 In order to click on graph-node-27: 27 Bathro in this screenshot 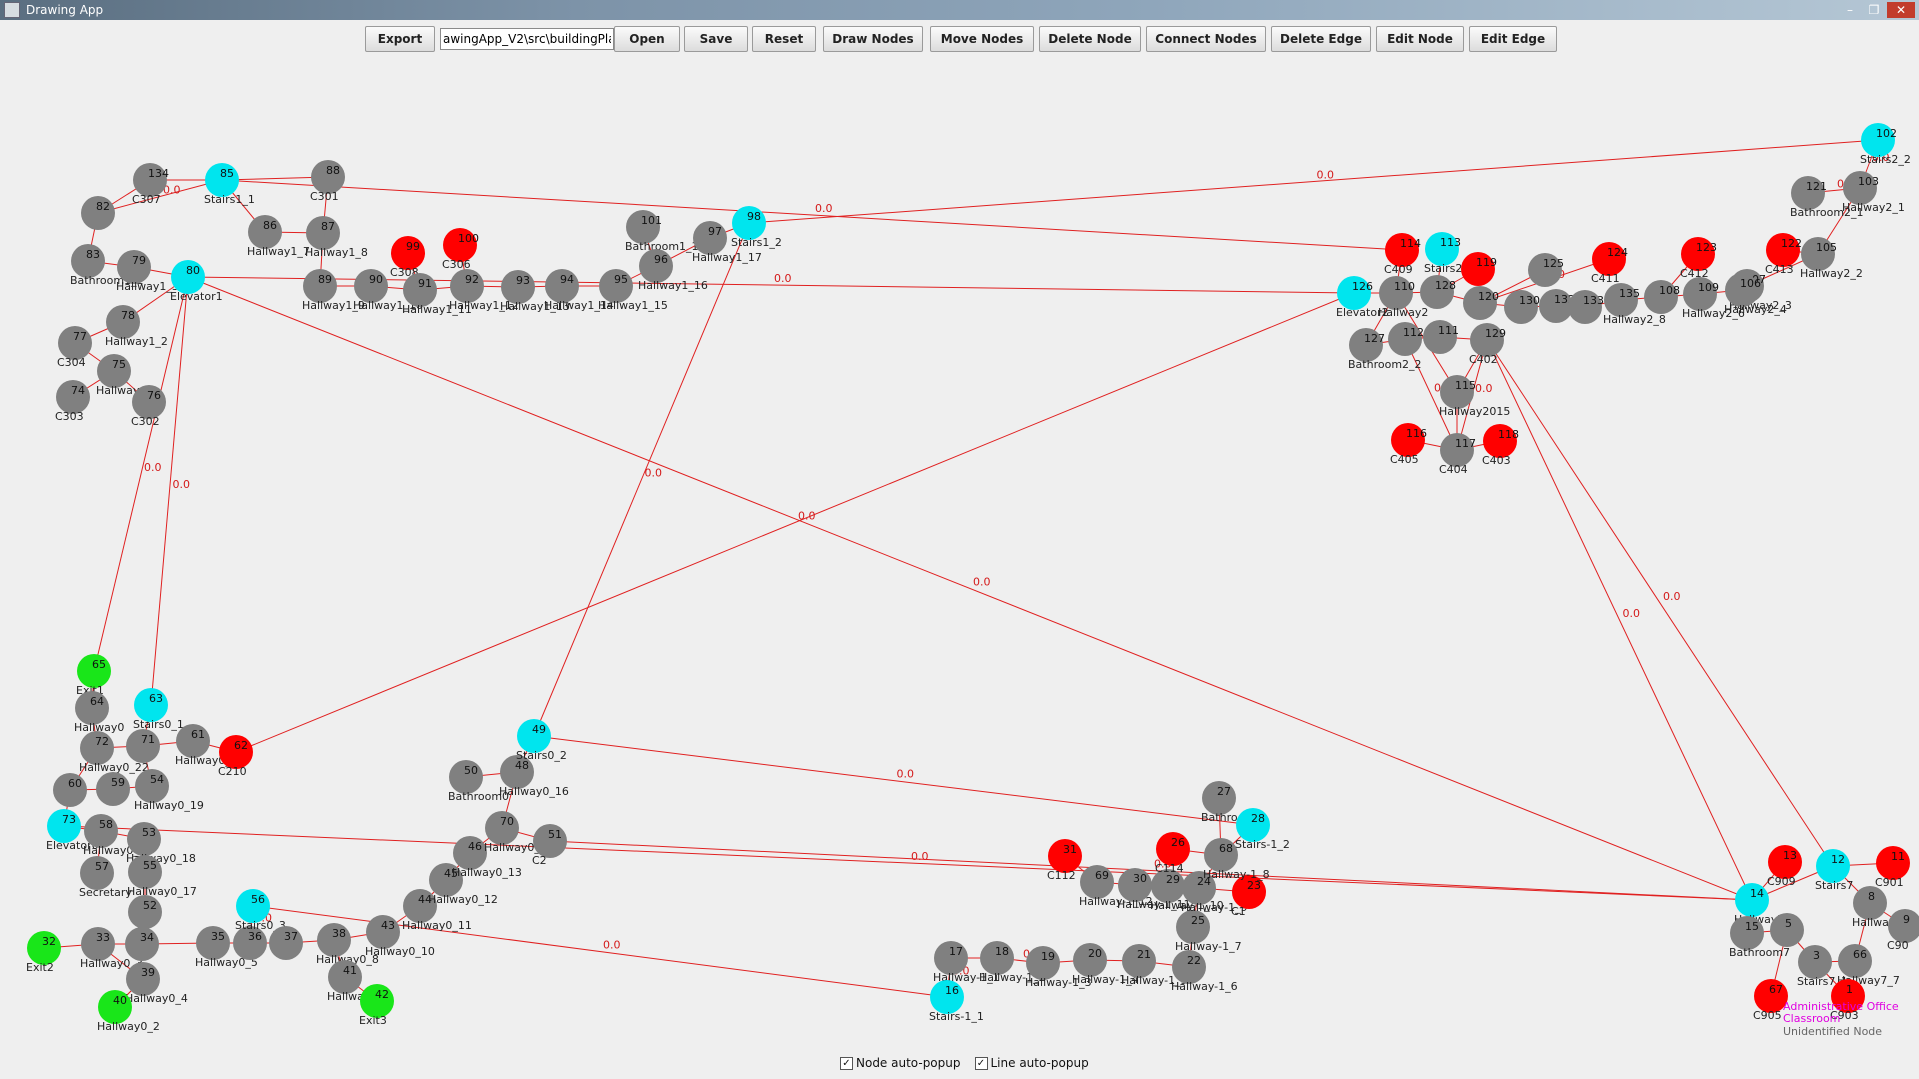, I will do `click(1219, 802)`.